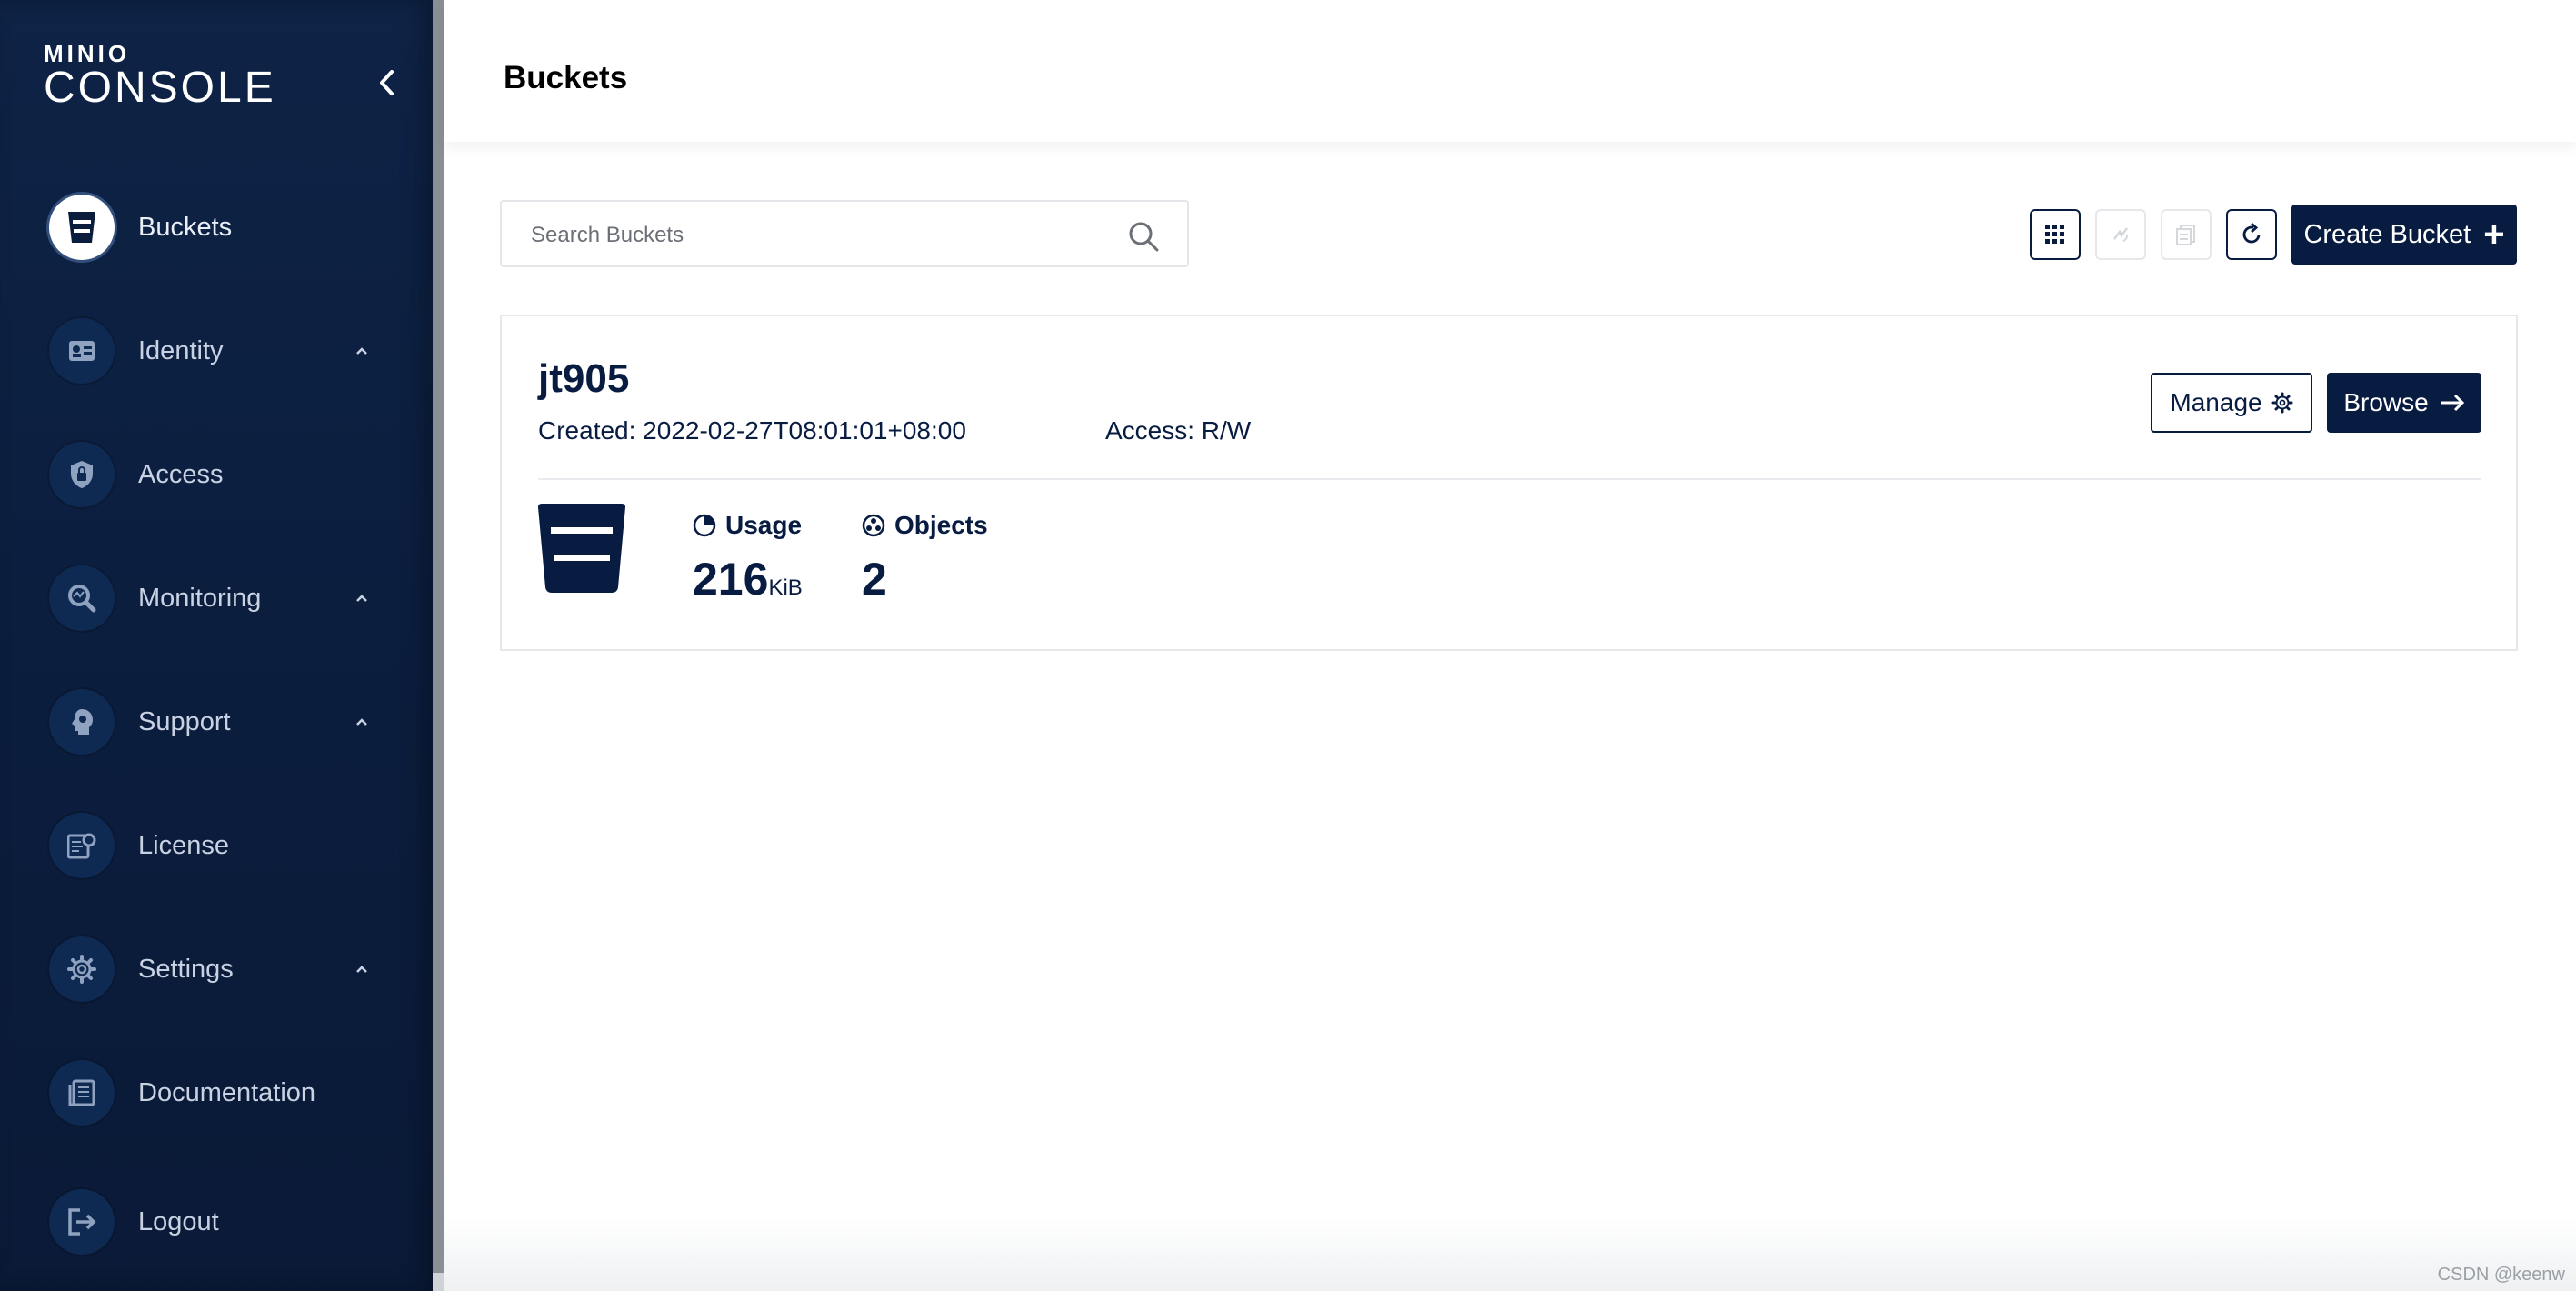 This screenshot has height=1291, width=2576. I want to click on objects-icon, so click(873, 525).